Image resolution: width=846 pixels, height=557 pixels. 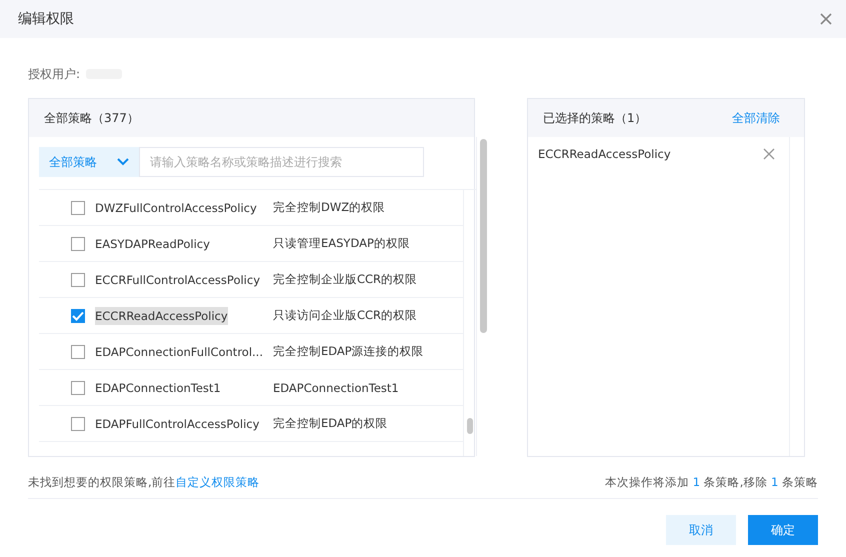 What do you see at coordinates (91, 118) in the screenshot?
I see `panel-title: 全部策略（377）` at bounding box center [91, 118].